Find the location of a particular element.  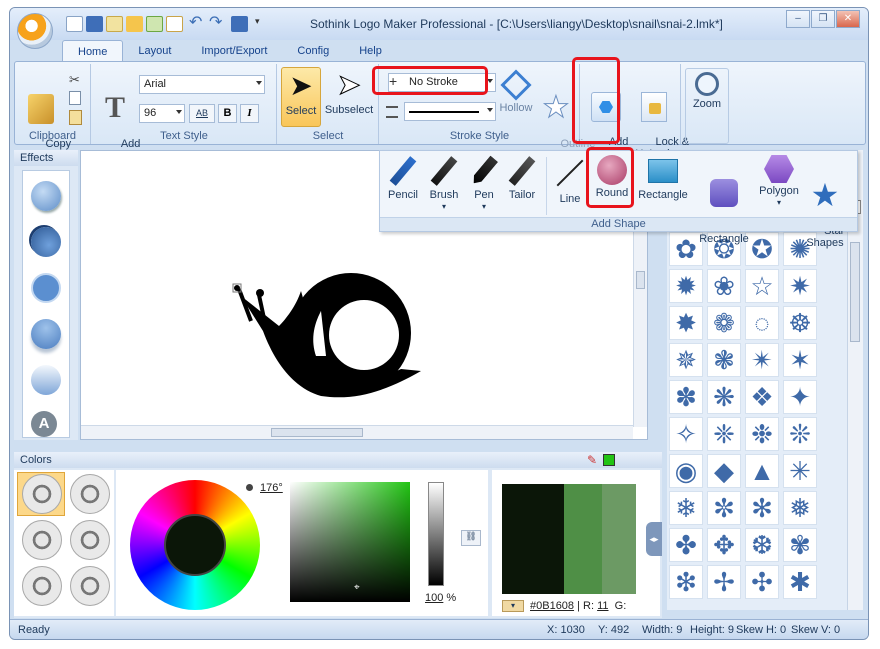

zoom-button: Zoom is located at coordinates (707, 106).